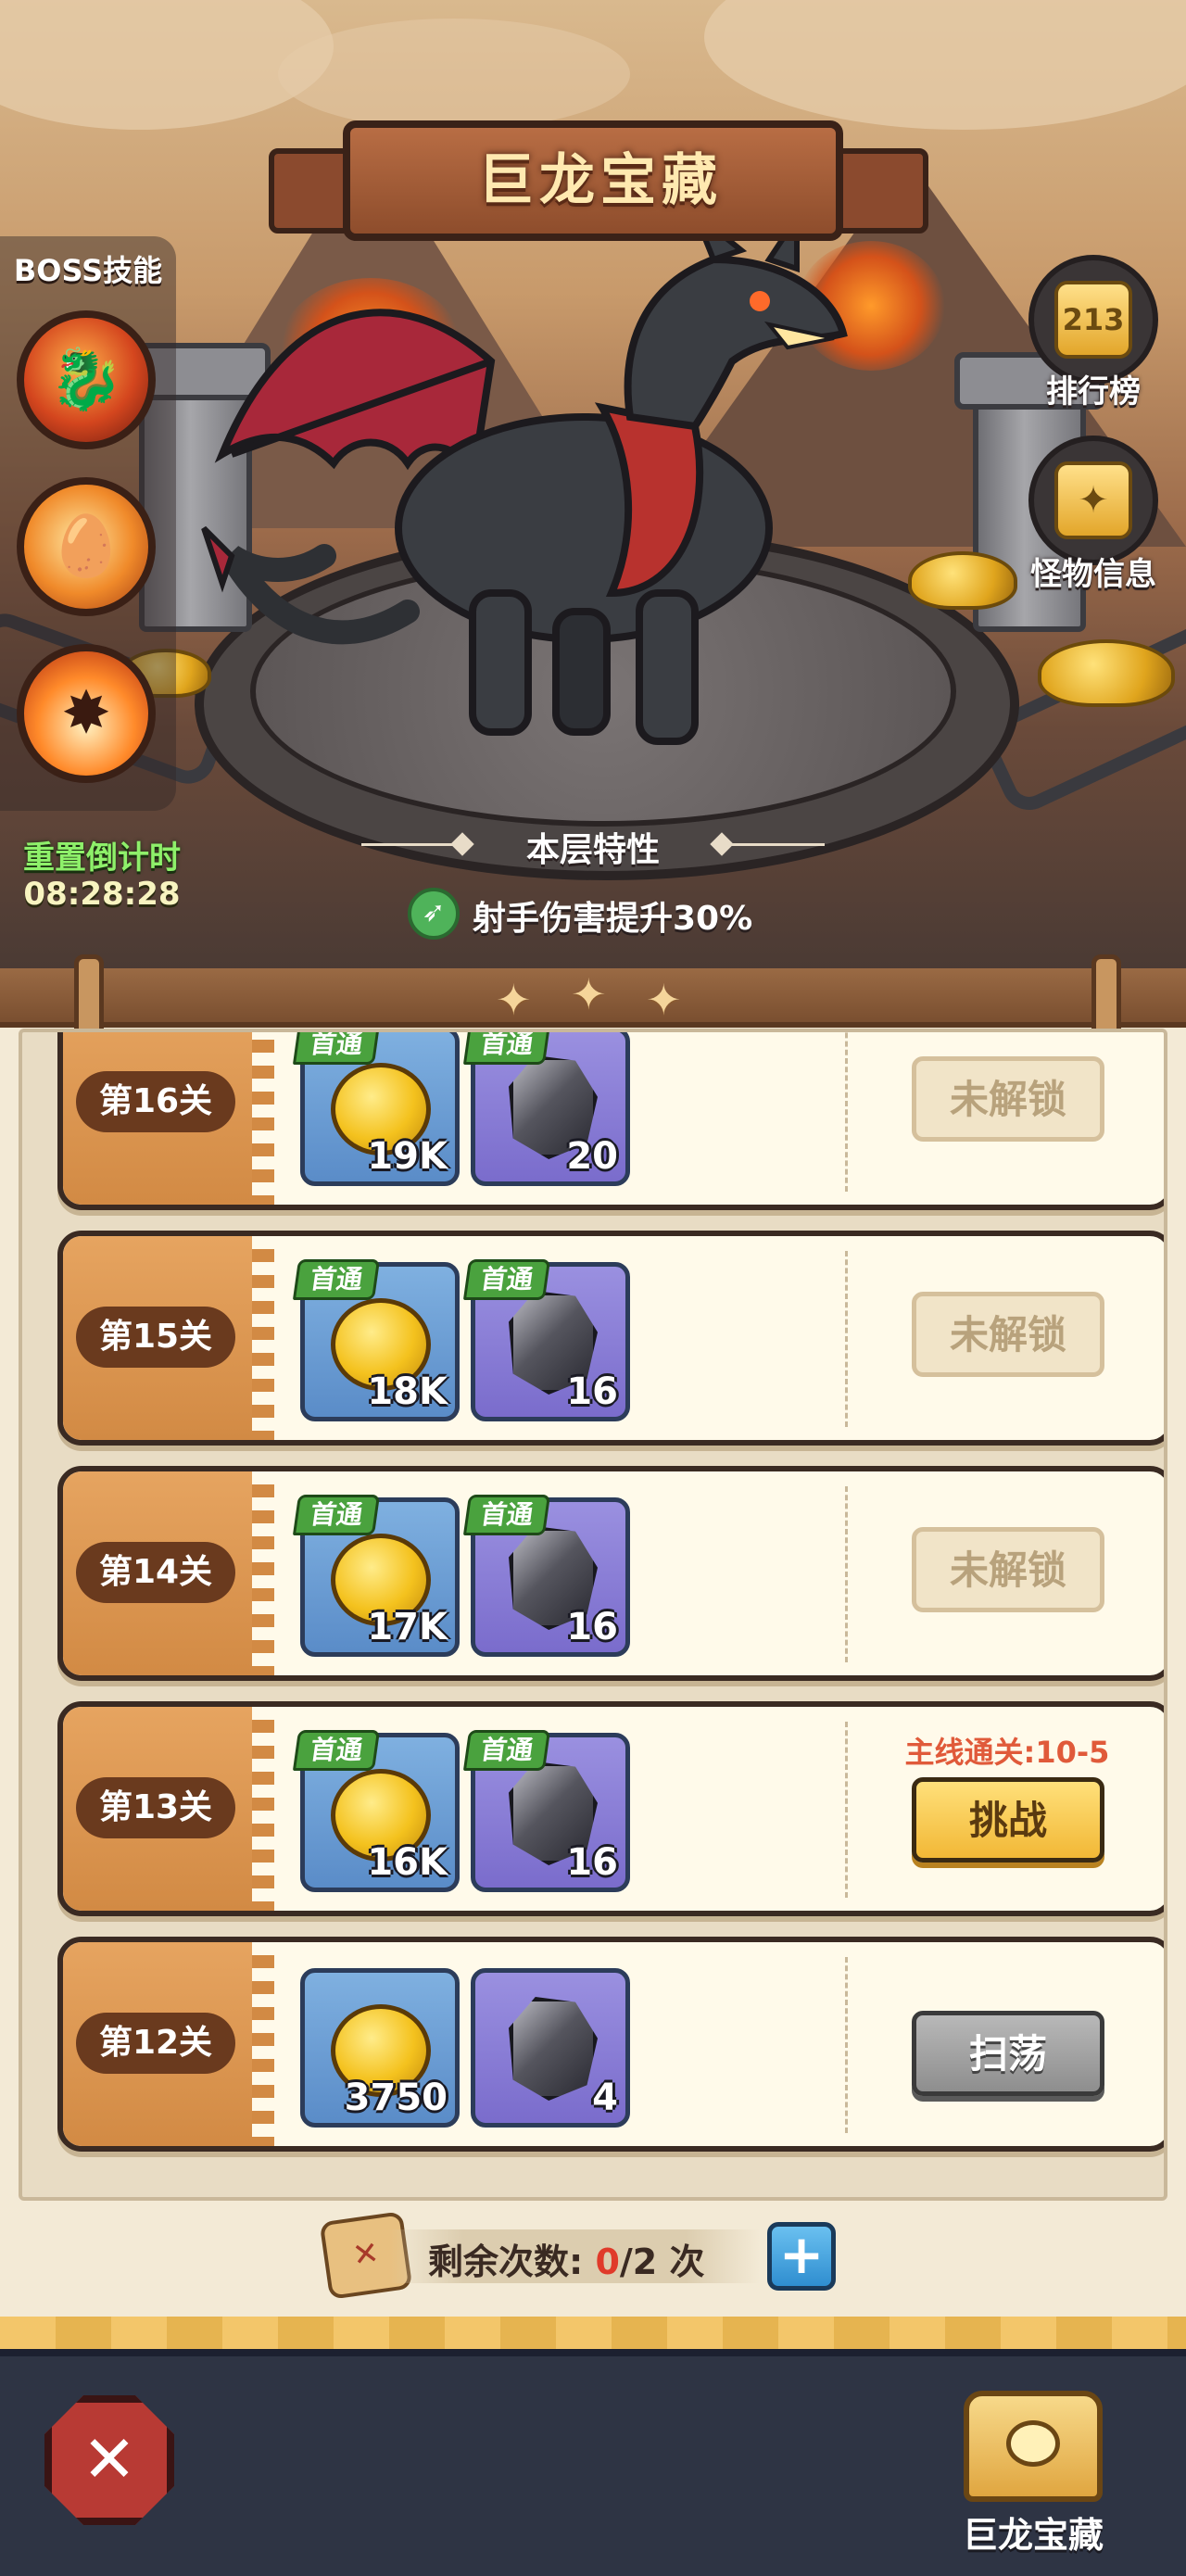 This screenshot has height=2576, width=1186. I want to click on gold-reward: 18K 首通, so click(376, 1340).